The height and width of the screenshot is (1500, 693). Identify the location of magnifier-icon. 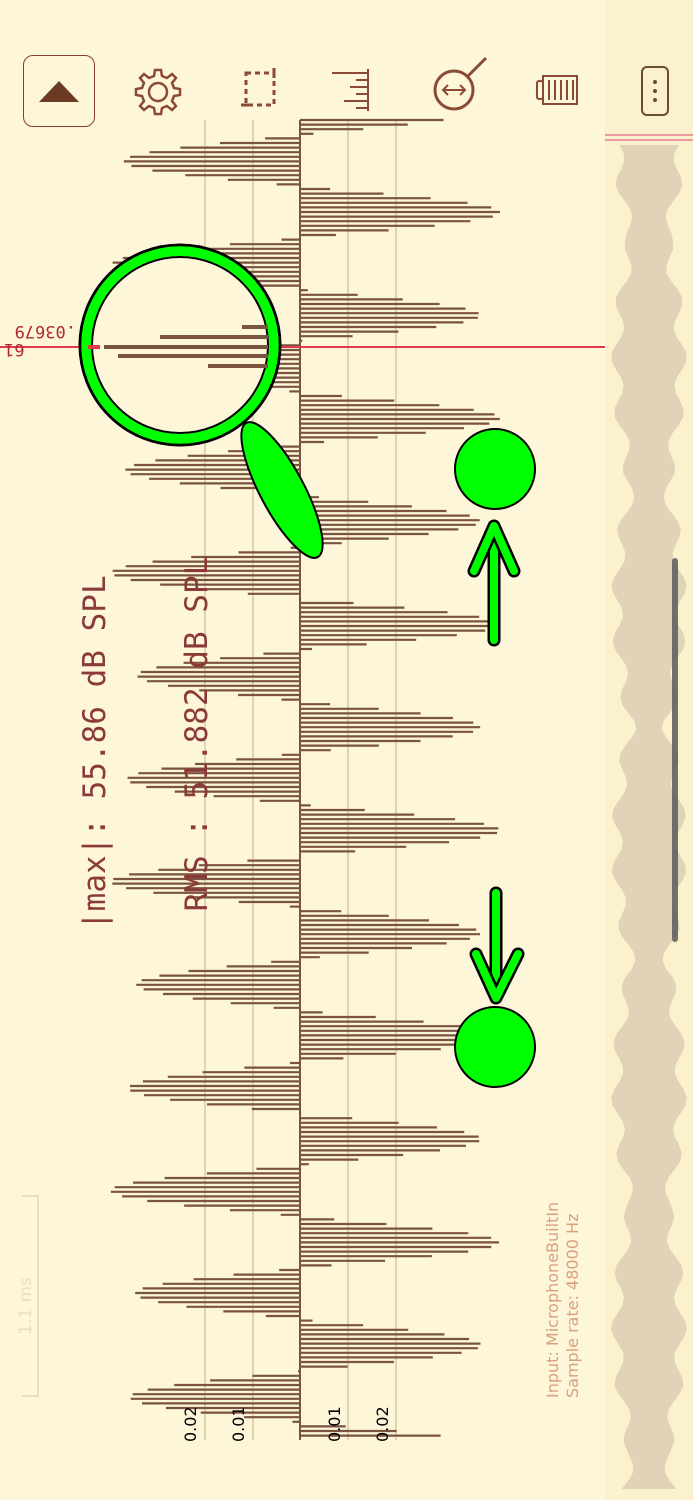
(201, 401).